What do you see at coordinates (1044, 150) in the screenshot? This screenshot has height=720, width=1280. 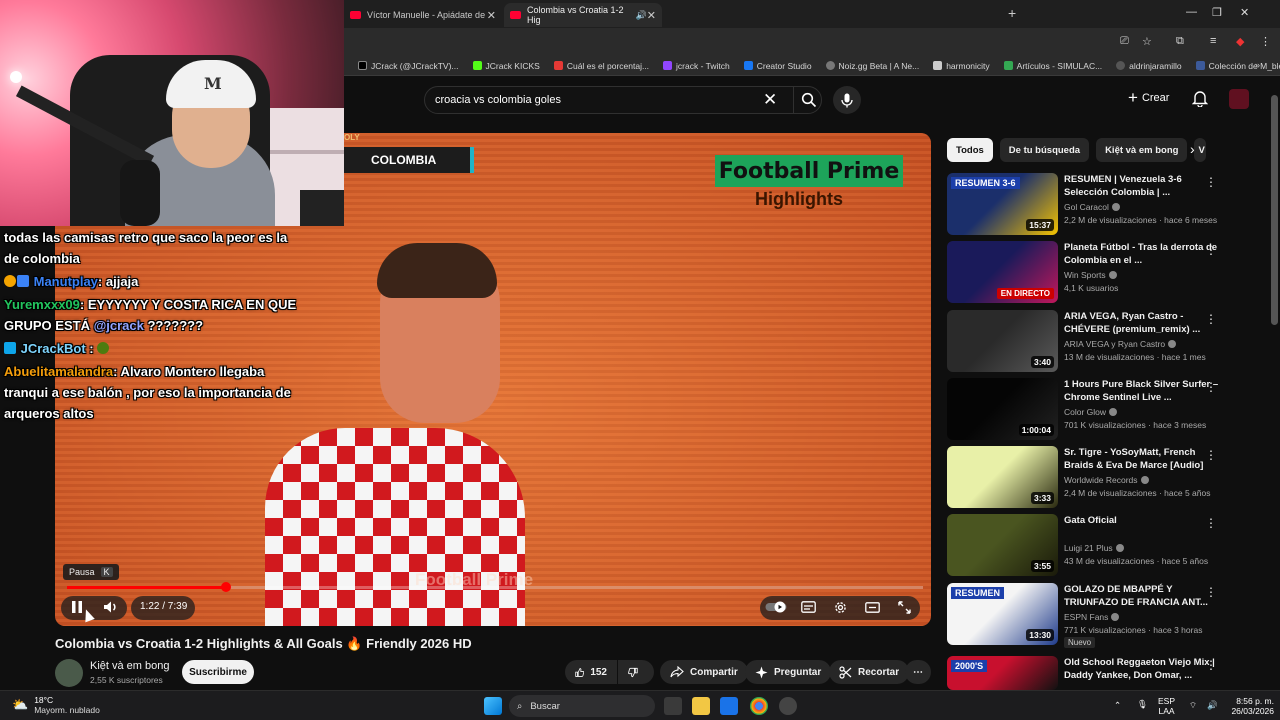 I see `chip-de-tu-busqueda: De tu búsqueda` at bounding box center [1044, 150].